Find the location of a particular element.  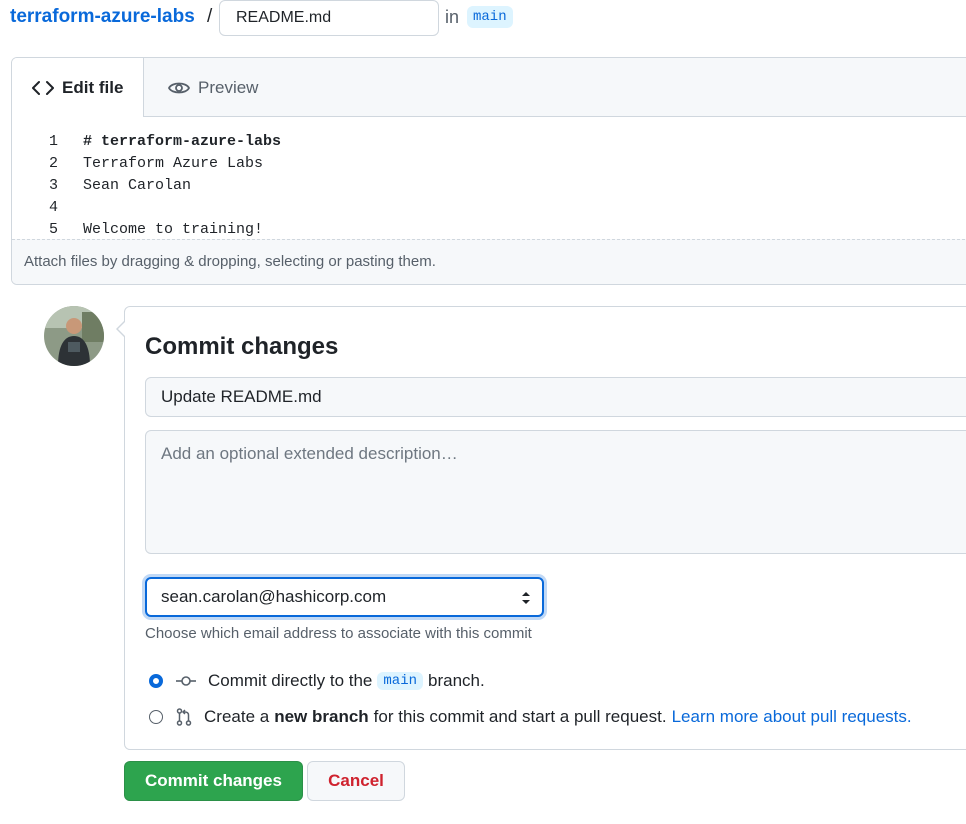

commit-changes-button: Commit changes is located at coordinates (213, 781).